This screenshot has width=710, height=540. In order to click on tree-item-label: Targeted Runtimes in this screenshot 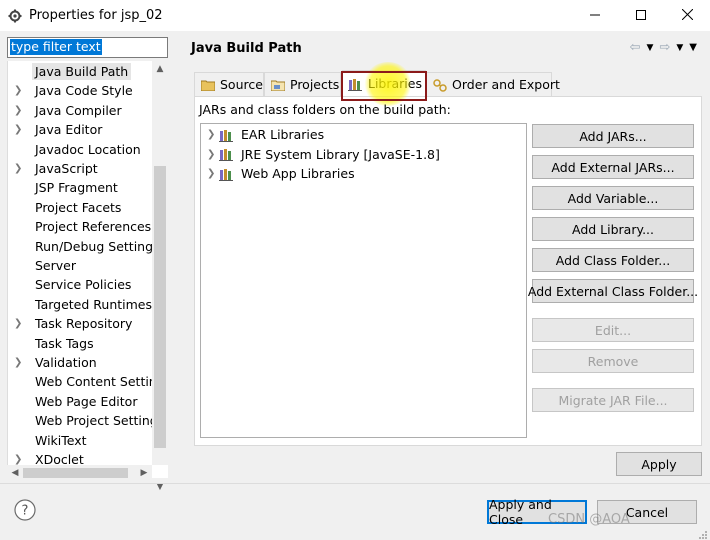, I will do `click(93, 304)`.